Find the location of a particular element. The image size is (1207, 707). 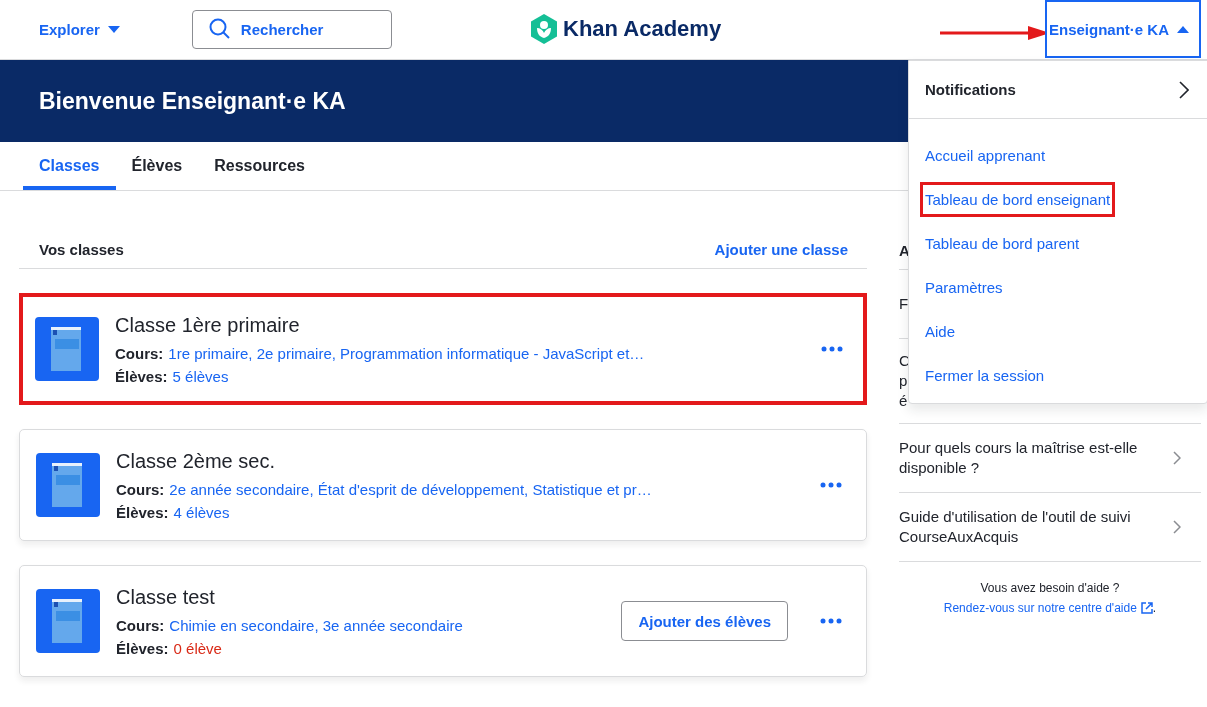

logo-icon is located at coordinates (544, 29).